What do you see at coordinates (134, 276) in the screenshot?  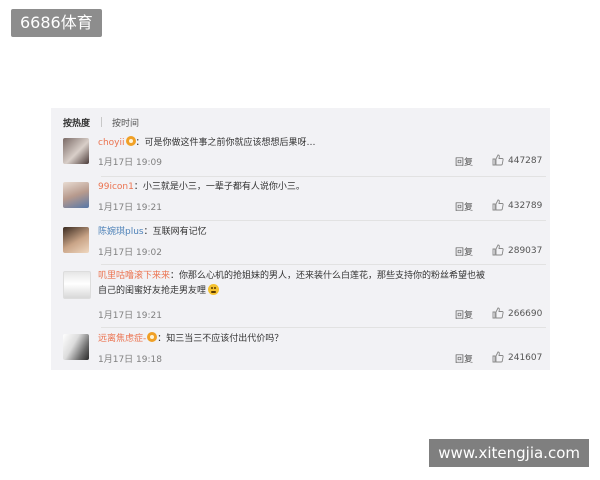 I see `username: 叽里咕噜滚下来来` at bounding box center [134, 276].